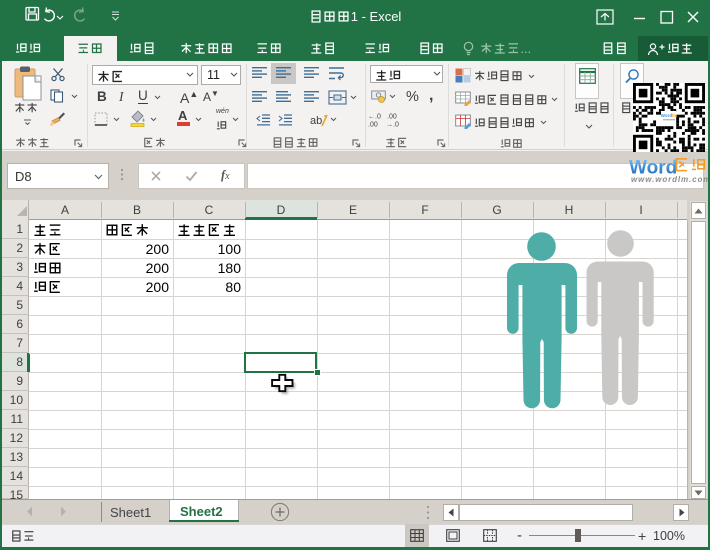  What do you see at coordinates (374, 117) in the screenshot?
I see `svg-text: ←.0` at bounding box center [374, 117].